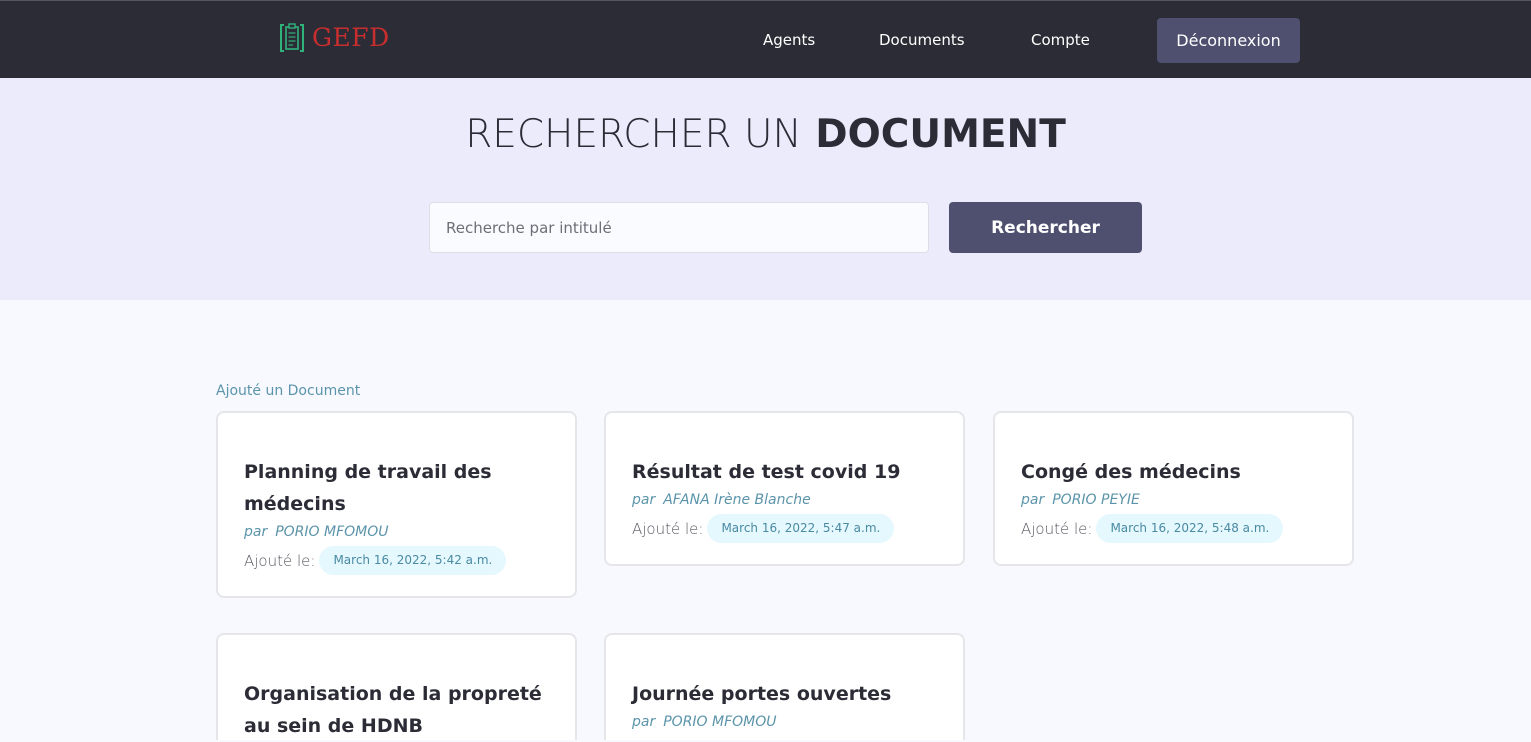  I want to click on document-author: par PORIO PEYIE, so click(1176, 500).